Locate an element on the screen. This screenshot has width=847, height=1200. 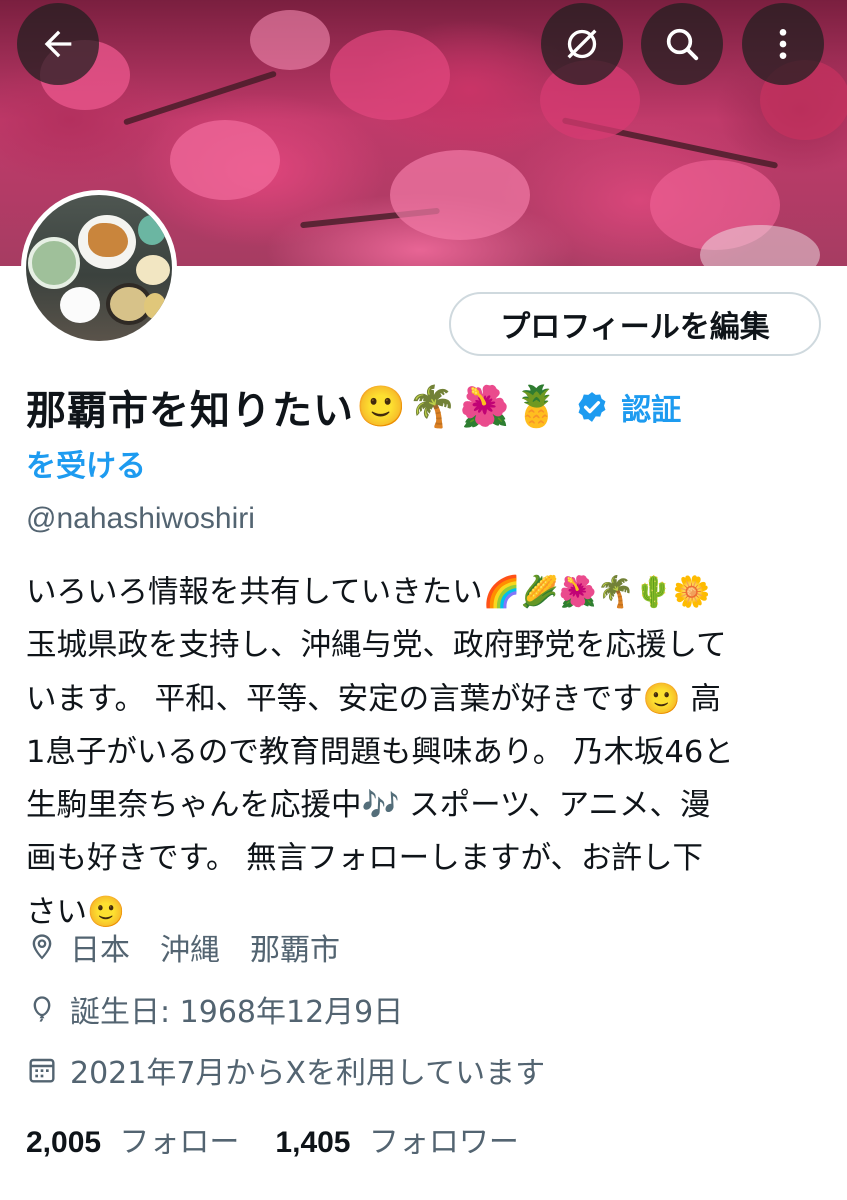
joined-text: 2021年7月からXを利用しています is located at coordinates (308, 1073).